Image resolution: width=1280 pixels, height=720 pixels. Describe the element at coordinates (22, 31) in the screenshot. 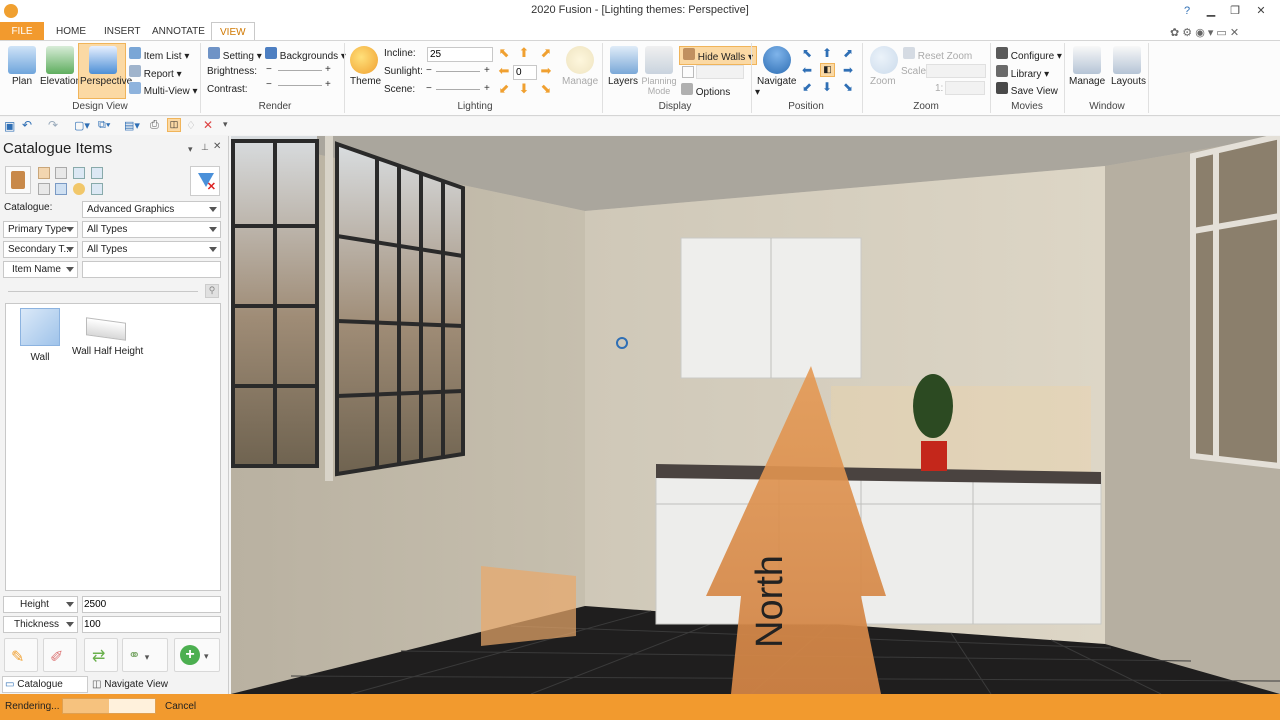

I see `tab-file: FILE` at that location.